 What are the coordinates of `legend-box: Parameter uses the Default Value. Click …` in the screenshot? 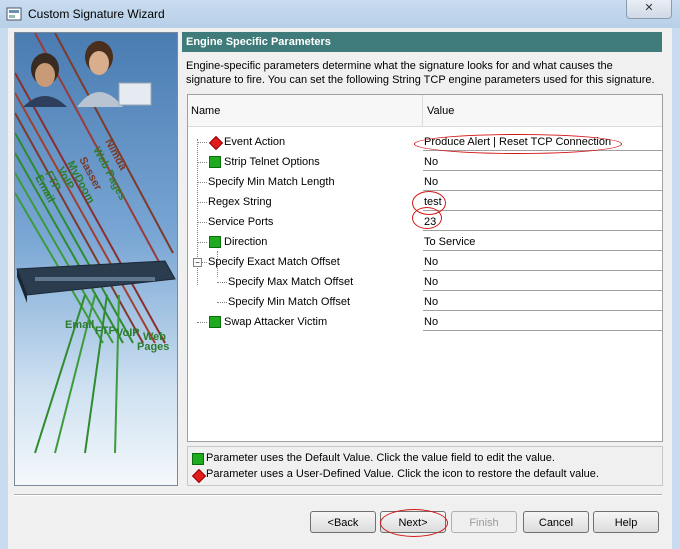 It's located at (425, 466).